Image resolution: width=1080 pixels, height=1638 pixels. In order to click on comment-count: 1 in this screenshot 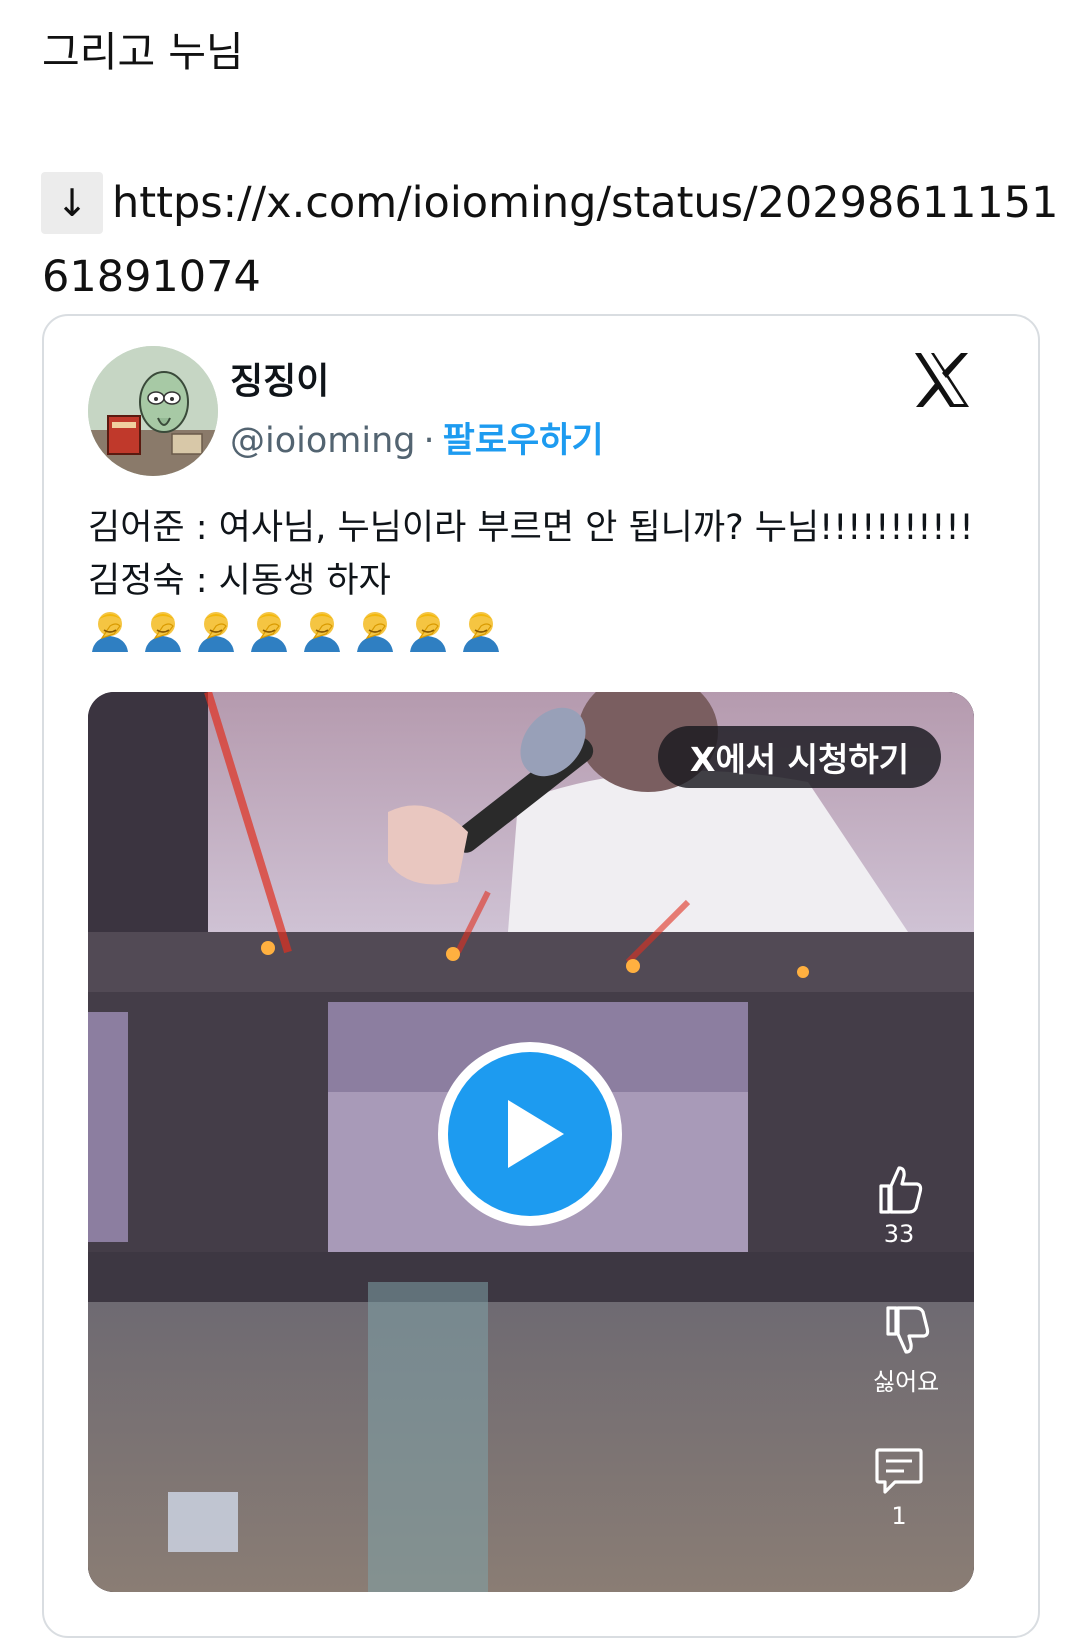, I will do `click(899, 1516)`.